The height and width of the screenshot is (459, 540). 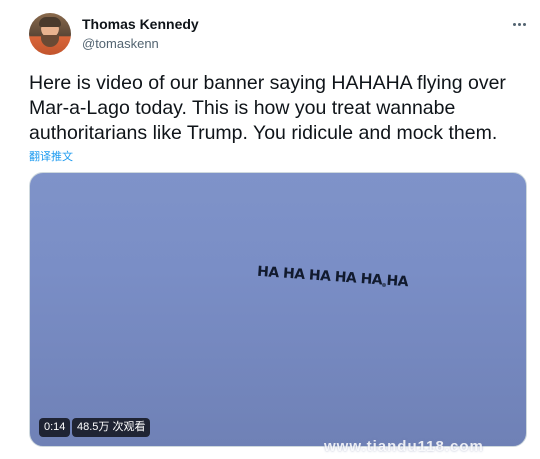 I want to click on banner-text: HA HA HA HA HA HA, so click(x=332, y=277).